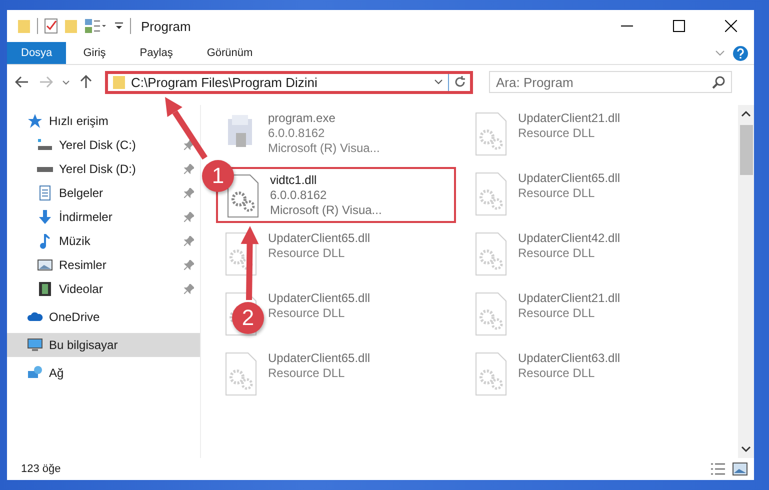  Describe the element at coordinates (22, 82) in the screenshot. I see `back-icon` at that location.